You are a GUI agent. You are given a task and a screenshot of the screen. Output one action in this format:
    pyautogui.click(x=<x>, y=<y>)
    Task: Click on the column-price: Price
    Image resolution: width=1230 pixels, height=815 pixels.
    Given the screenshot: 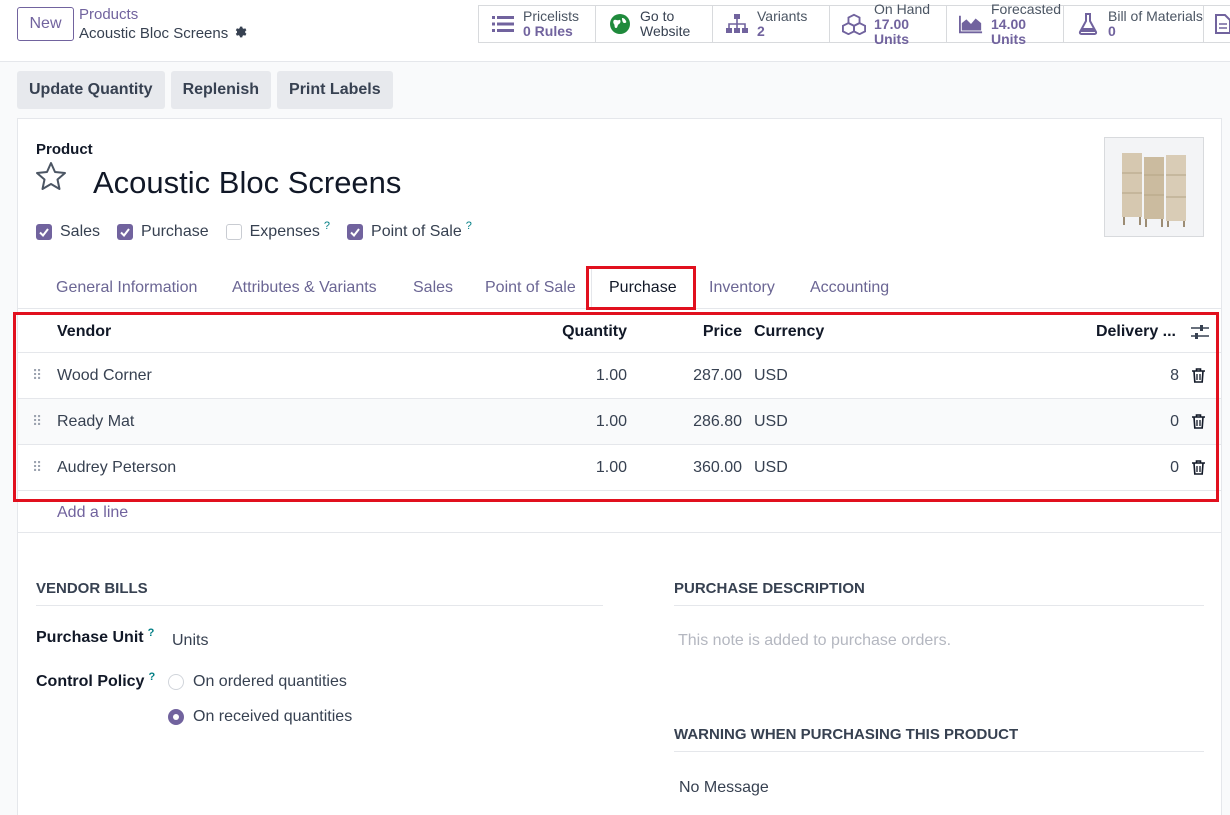 What is the action you would take?
    pyautogui.click(x=722, y=332)
    